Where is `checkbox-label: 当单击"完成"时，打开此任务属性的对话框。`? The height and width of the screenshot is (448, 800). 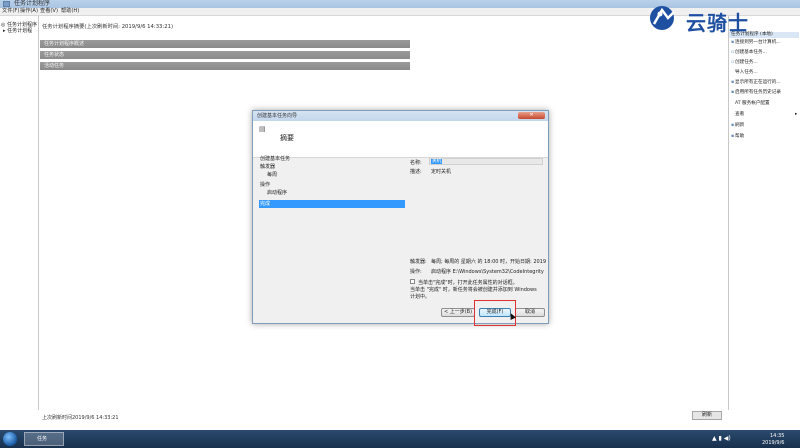
checkbox-label: 当单击"完成"时，打开此任务属性的对话框。 is located at coordinates (468, 283).